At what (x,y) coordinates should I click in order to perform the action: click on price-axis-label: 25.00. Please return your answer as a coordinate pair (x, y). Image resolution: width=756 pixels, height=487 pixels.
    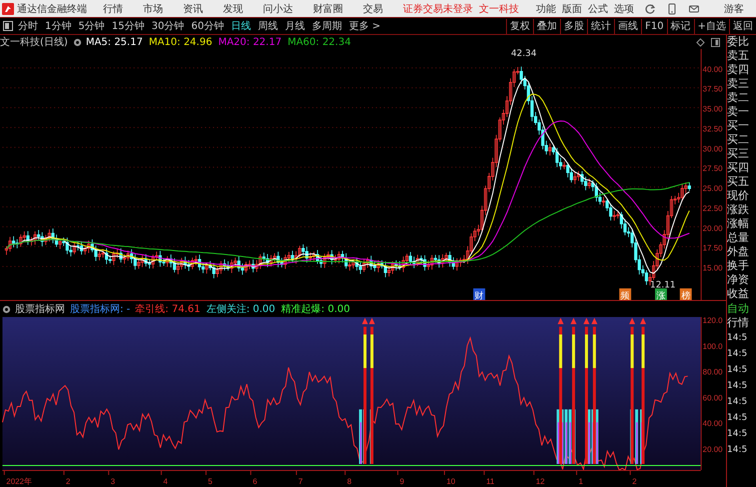
    Looking at the image, I should click on (712, 189).